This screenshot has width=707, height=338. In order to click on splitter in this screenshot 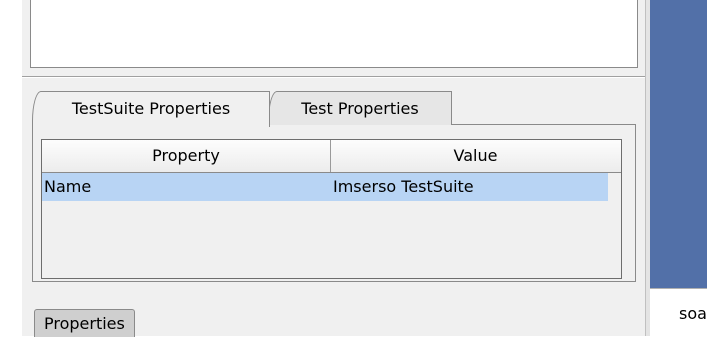, I will do `click(333, 77)`.